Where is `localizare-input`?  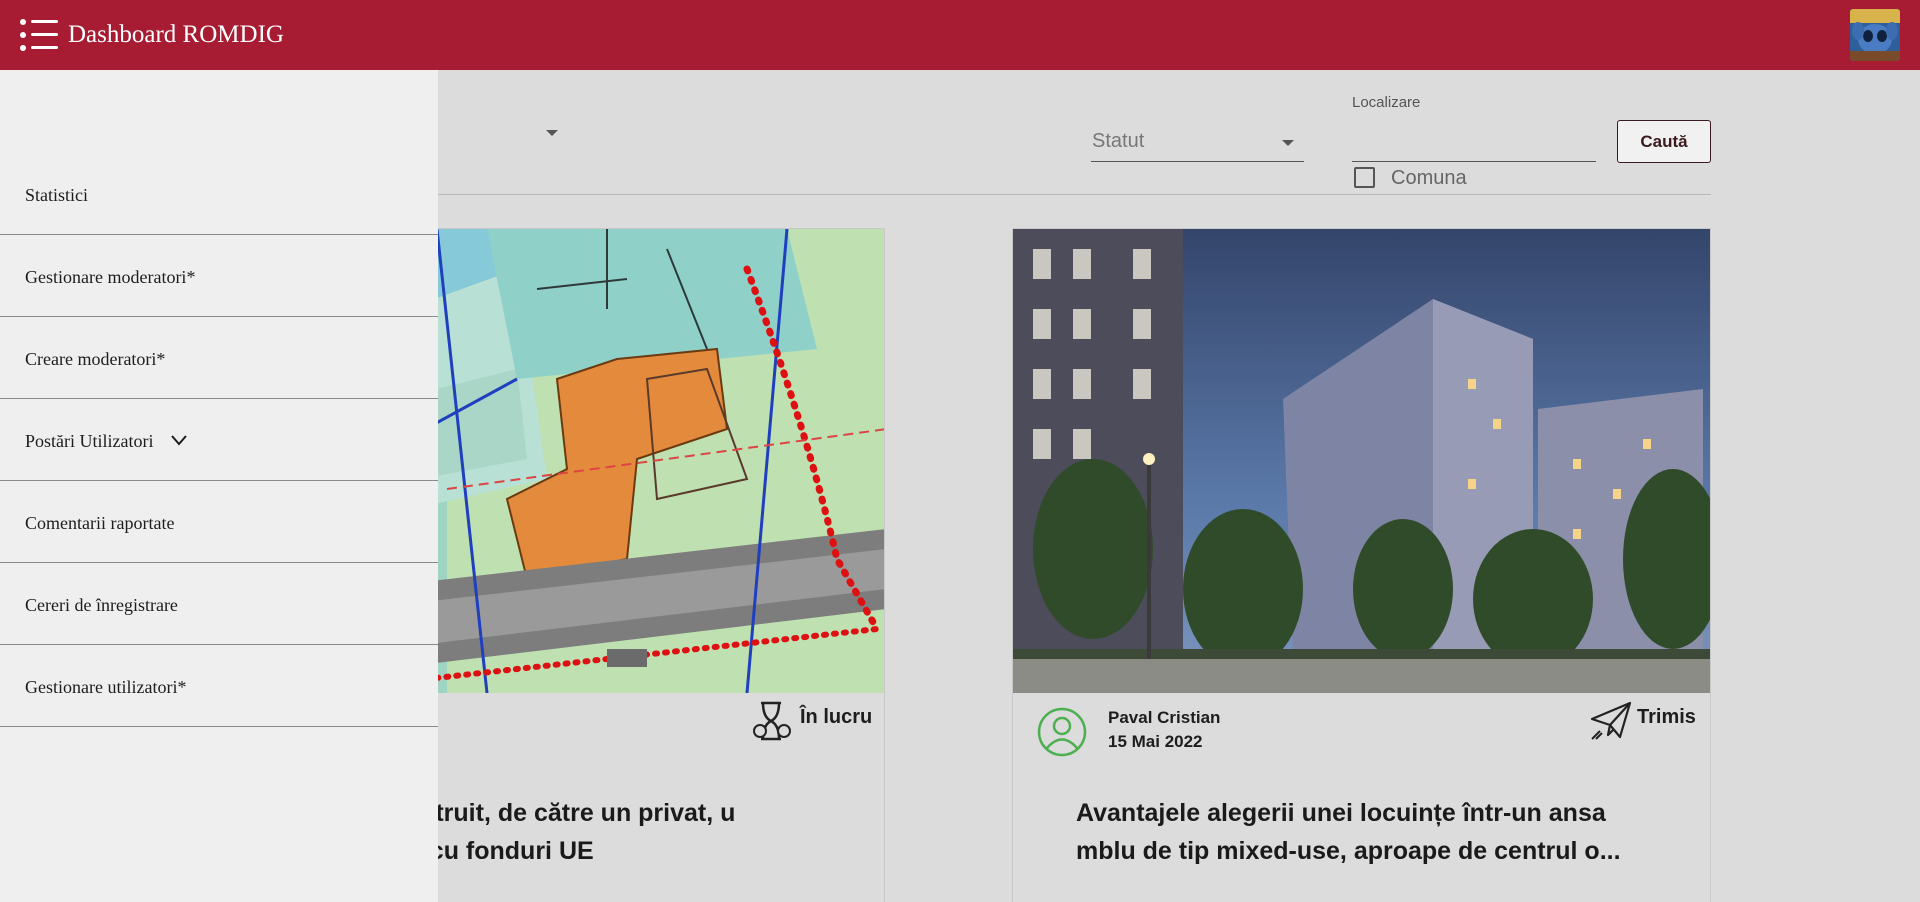
localizare-input is located at coordinates (1474, 138).